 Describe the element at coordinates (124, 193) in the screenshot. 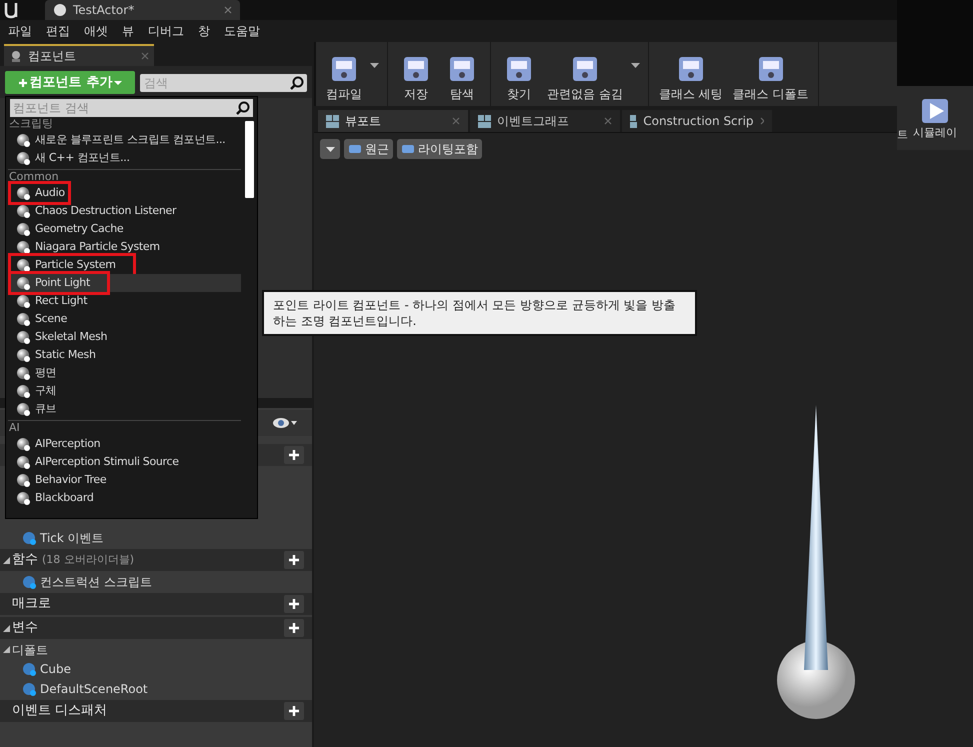

I see `menu-item: Audio` at that location.